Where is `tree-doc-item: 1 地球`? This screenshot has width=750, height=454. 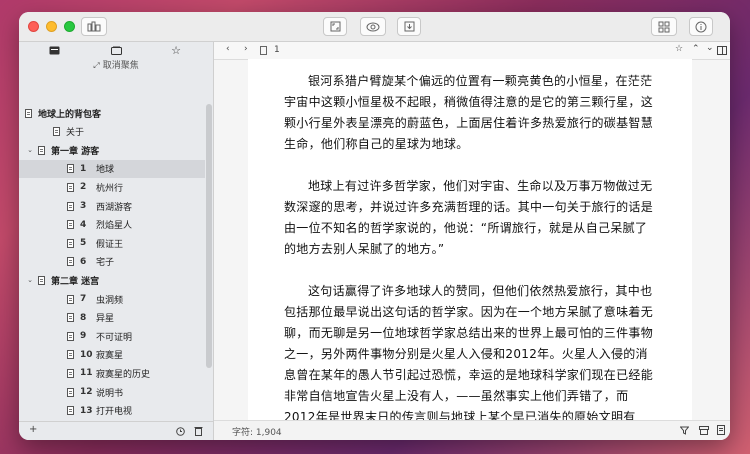
tree-doc-item: 1 地球 is located at coordinates (112, 168).